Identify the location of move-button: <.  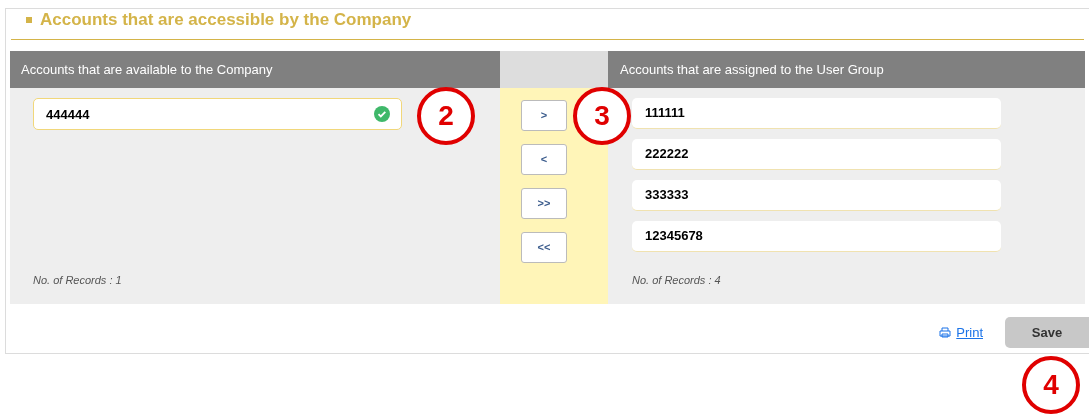
(544, 159).